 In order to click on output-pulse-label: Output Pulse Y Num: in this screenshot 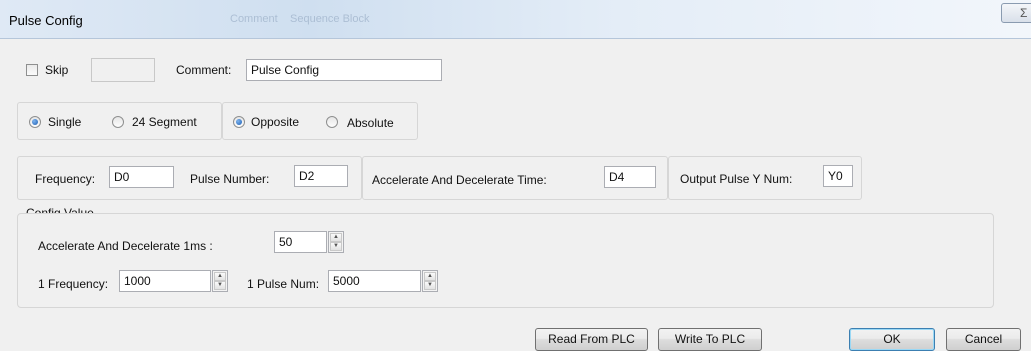, I will do `click(736, 179)`.